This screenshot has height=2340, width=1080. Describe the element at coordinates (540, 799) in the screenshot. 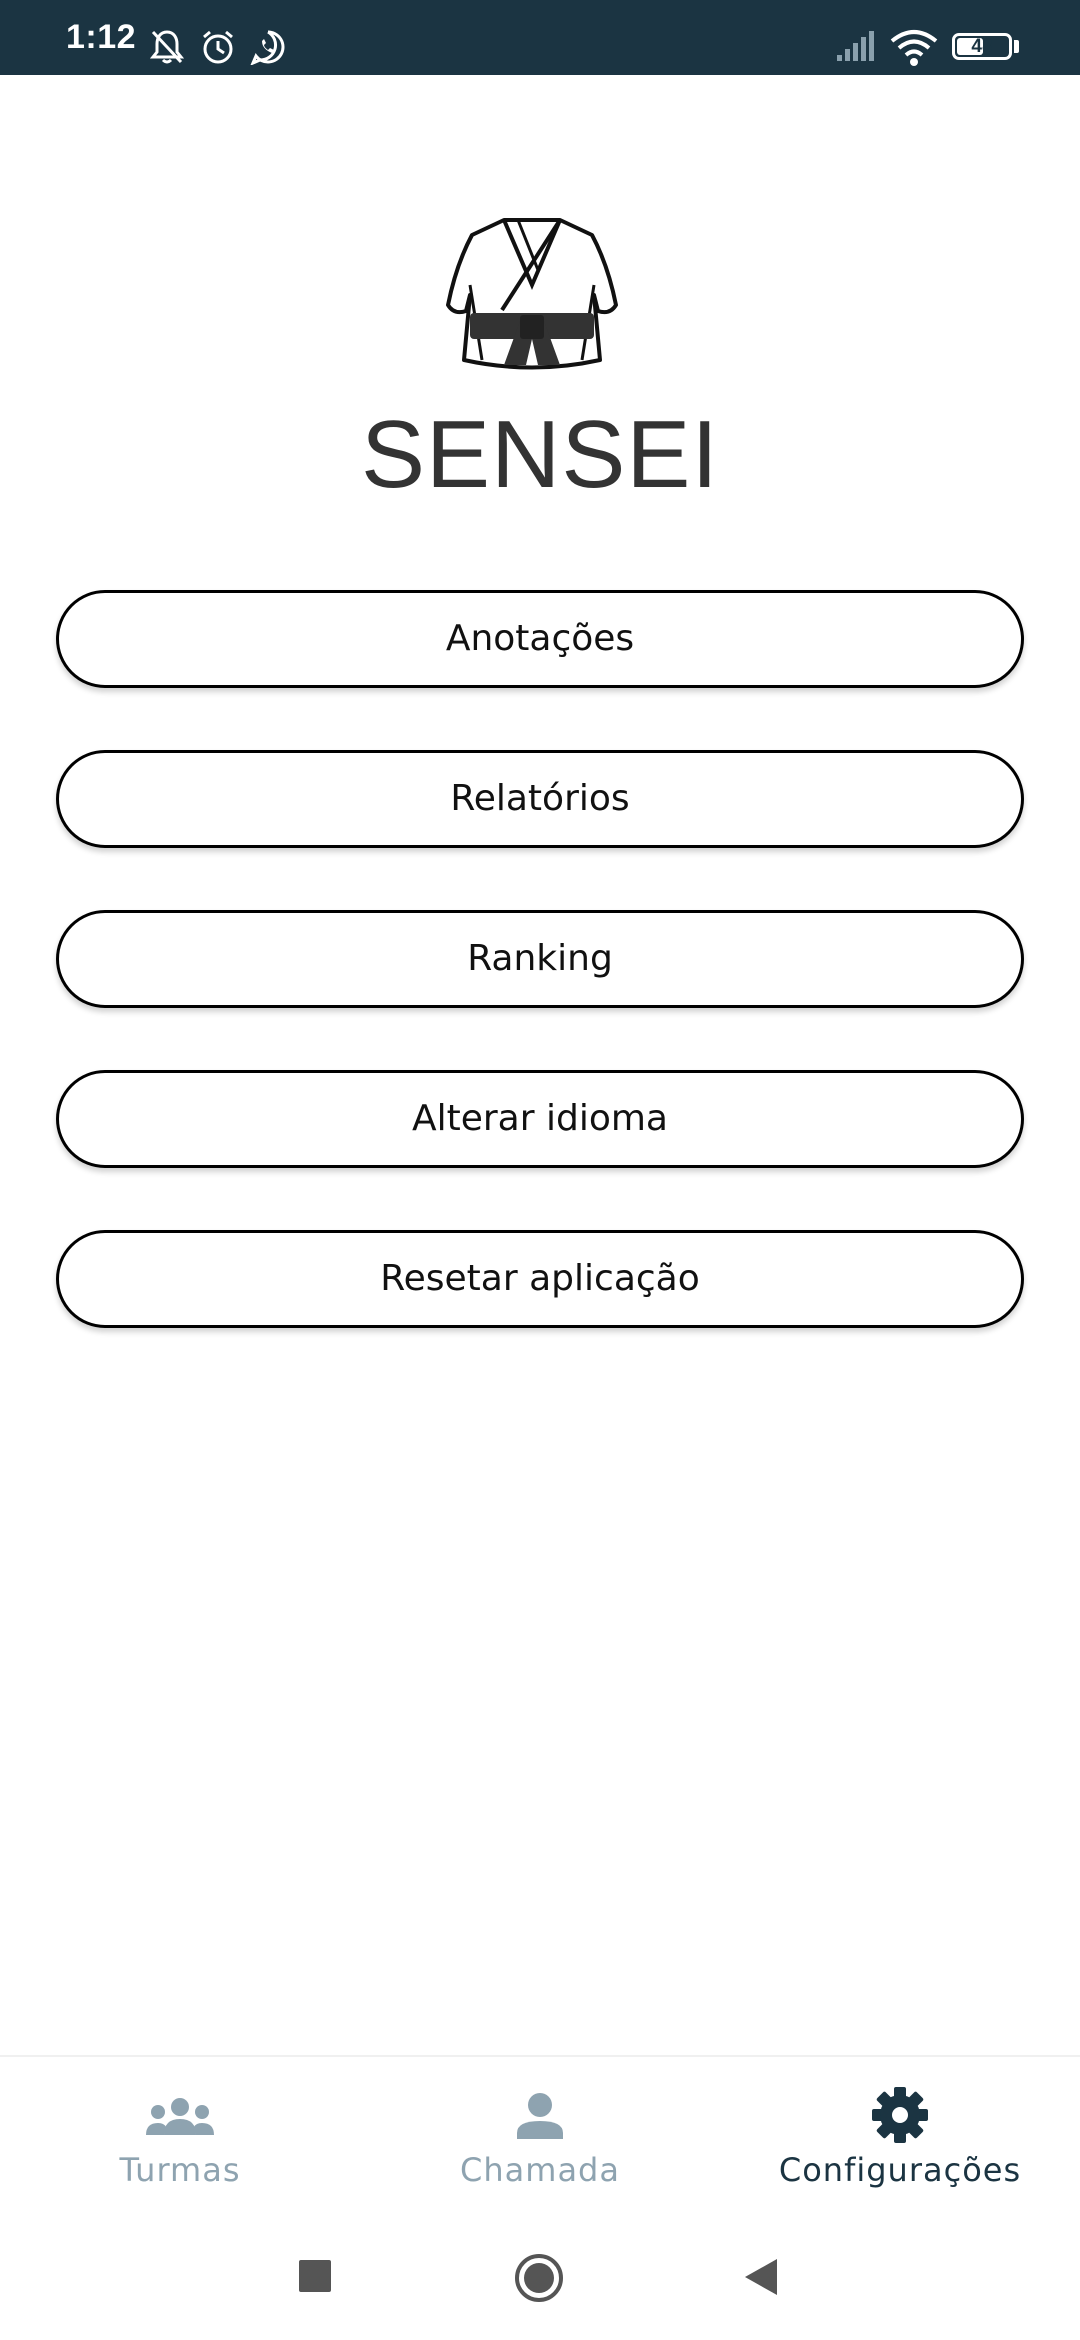

I see `reports-button: Relatórios` at that location.